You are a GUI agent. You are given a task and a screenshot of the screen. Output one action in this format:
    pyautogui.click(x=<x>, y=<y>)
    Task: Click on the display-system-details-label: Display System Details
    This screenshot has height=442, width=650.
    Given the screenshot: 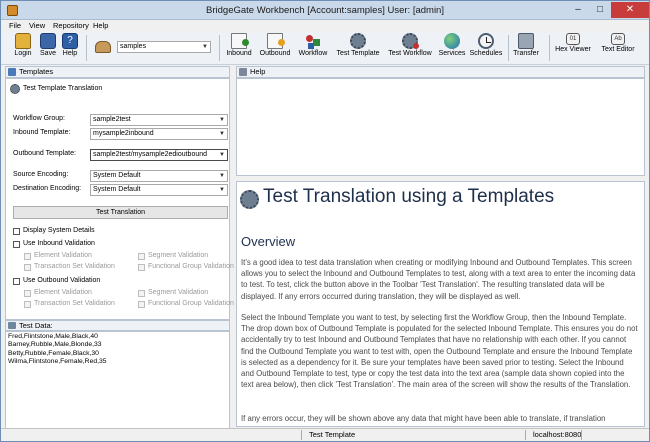 What is the action you would take?
    pyautogui.click(x=59, y=230)
    